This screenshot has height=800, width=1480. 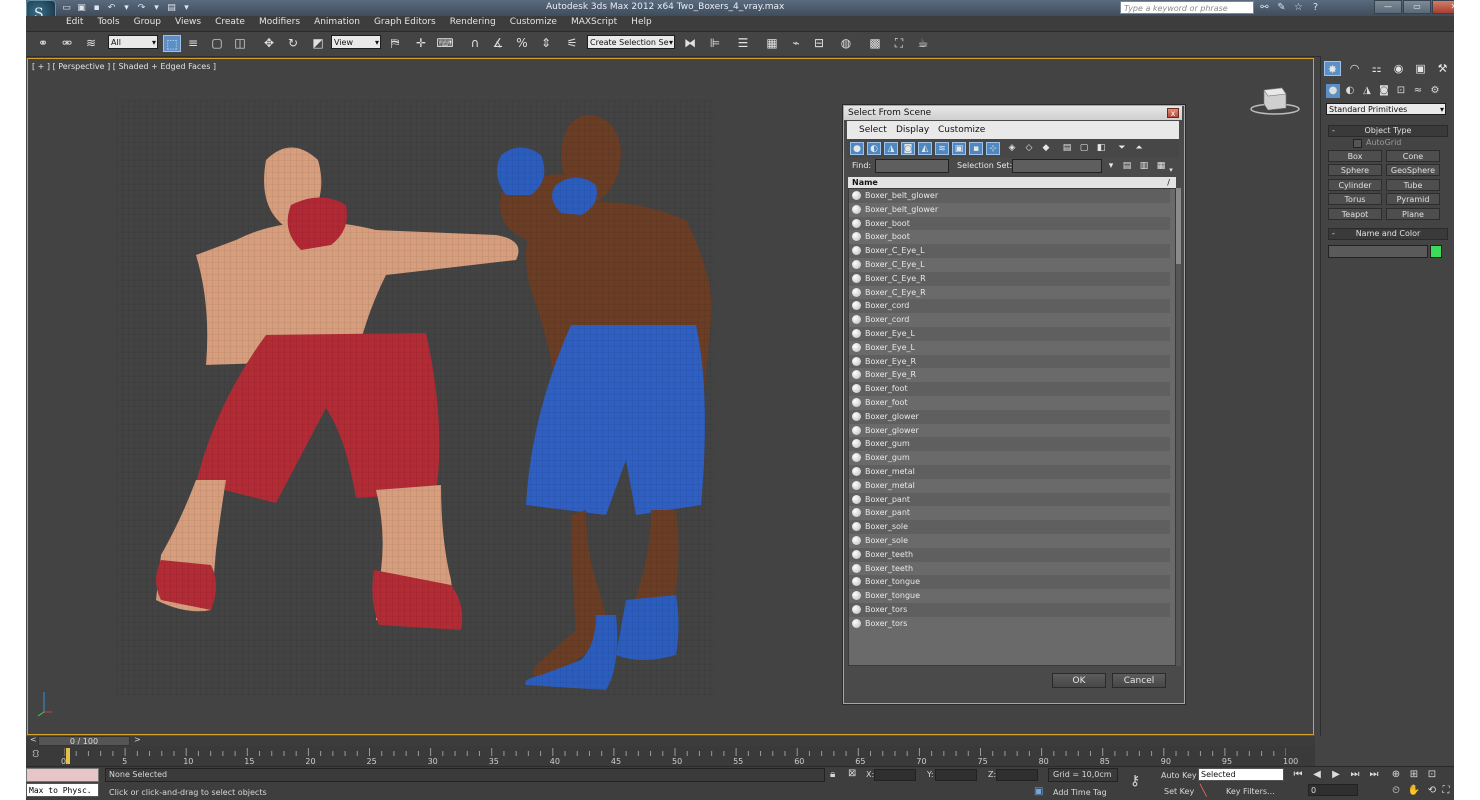 What do you see at coordinates (1435, 91) in the screenshot?
I see `systems-icon: ⚙` at bounding box center [1435, 91].